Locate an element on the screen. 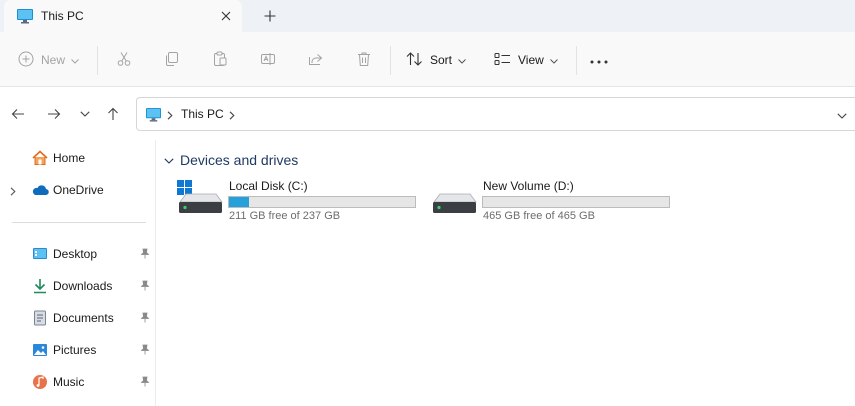 The height and width of the screenshot is (406, 855). system-drive-icon is located at coordinates (200, 197).